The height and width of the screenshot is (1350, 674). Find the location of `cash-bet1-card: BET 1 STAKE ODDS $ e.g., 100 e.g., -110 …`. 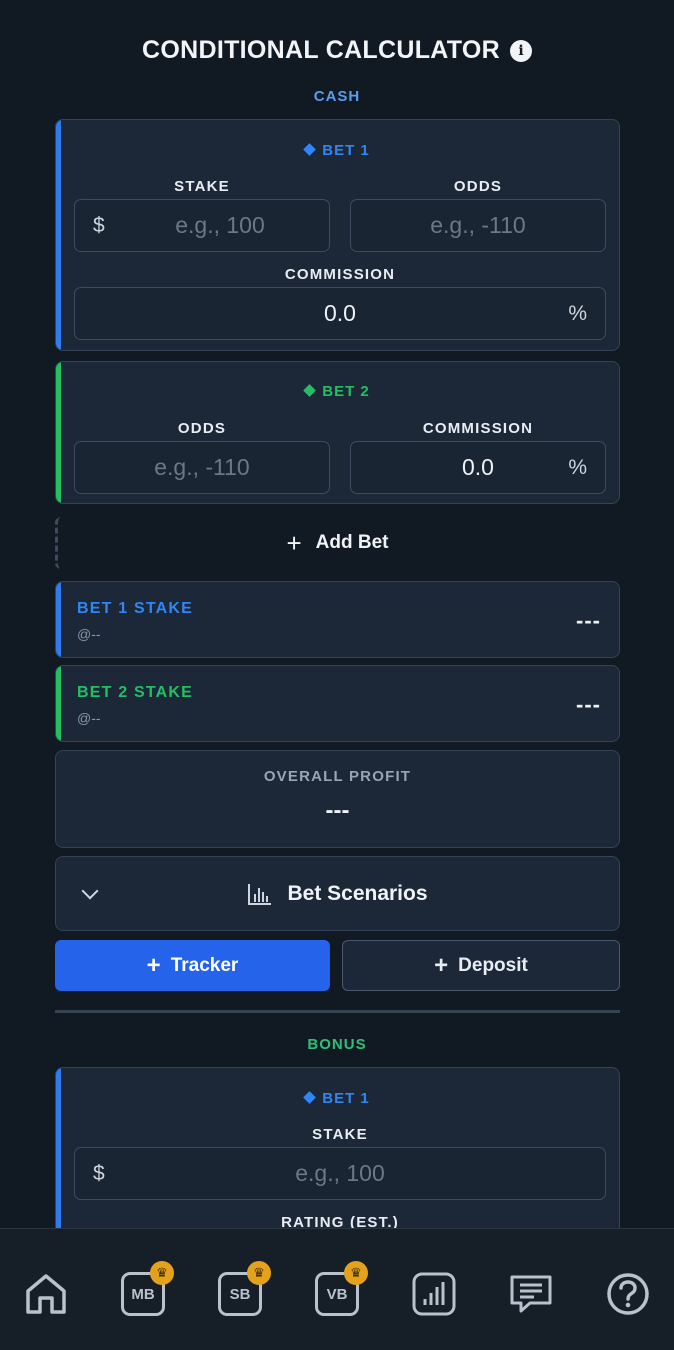

cash-bet1-card: BET 1 STAKE ODDS $ e.g., 100 e.g., -110 … is located at coordinates (337, 235).